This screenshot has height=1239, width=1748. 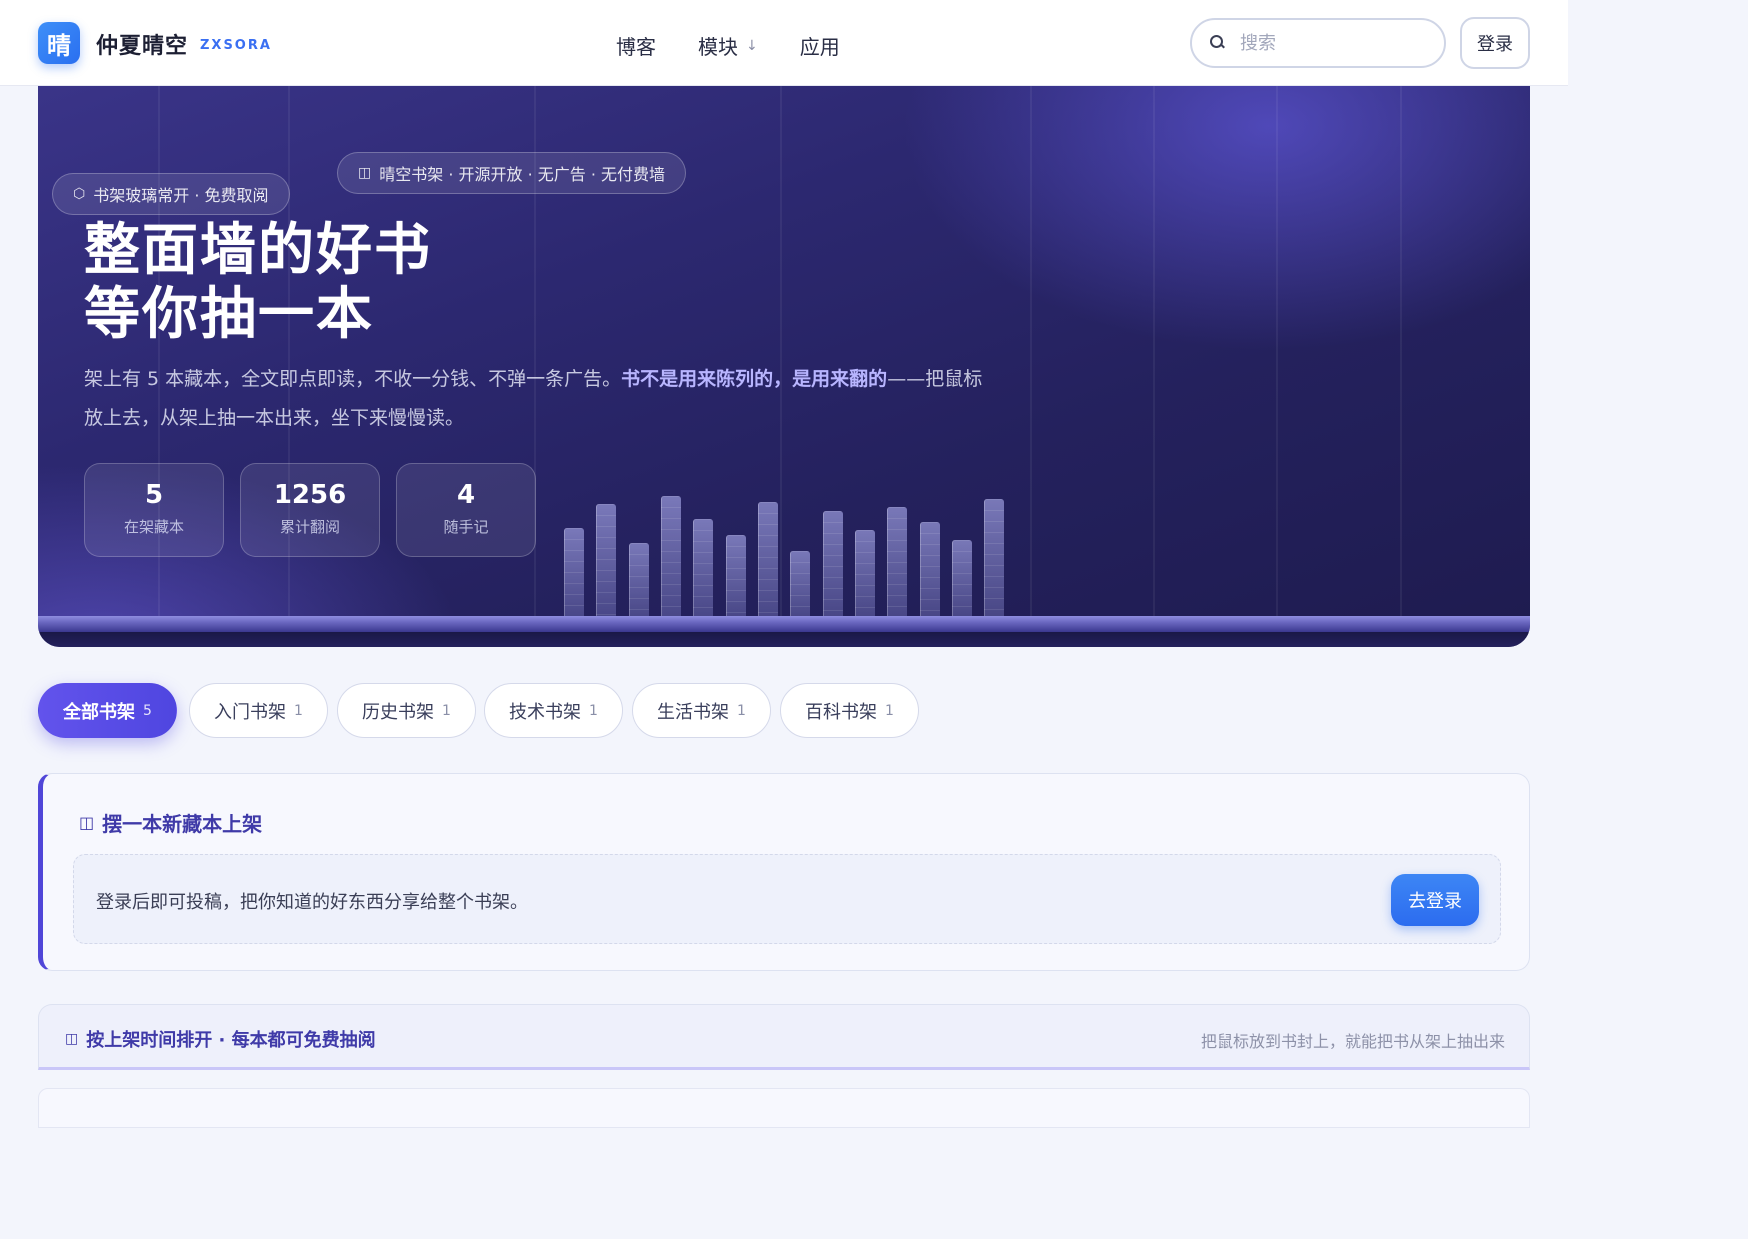 What do you see at coordinates (182, 824) in the screenshot?
I see `submit-title-text: 摆一本新藏本上架` at bounding box center [182, 824].